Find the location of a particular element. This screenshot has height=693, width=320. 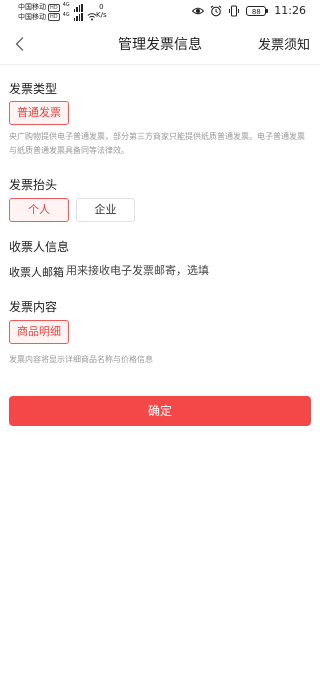

network-type-1: 4G is located at coordinates (66, 5).